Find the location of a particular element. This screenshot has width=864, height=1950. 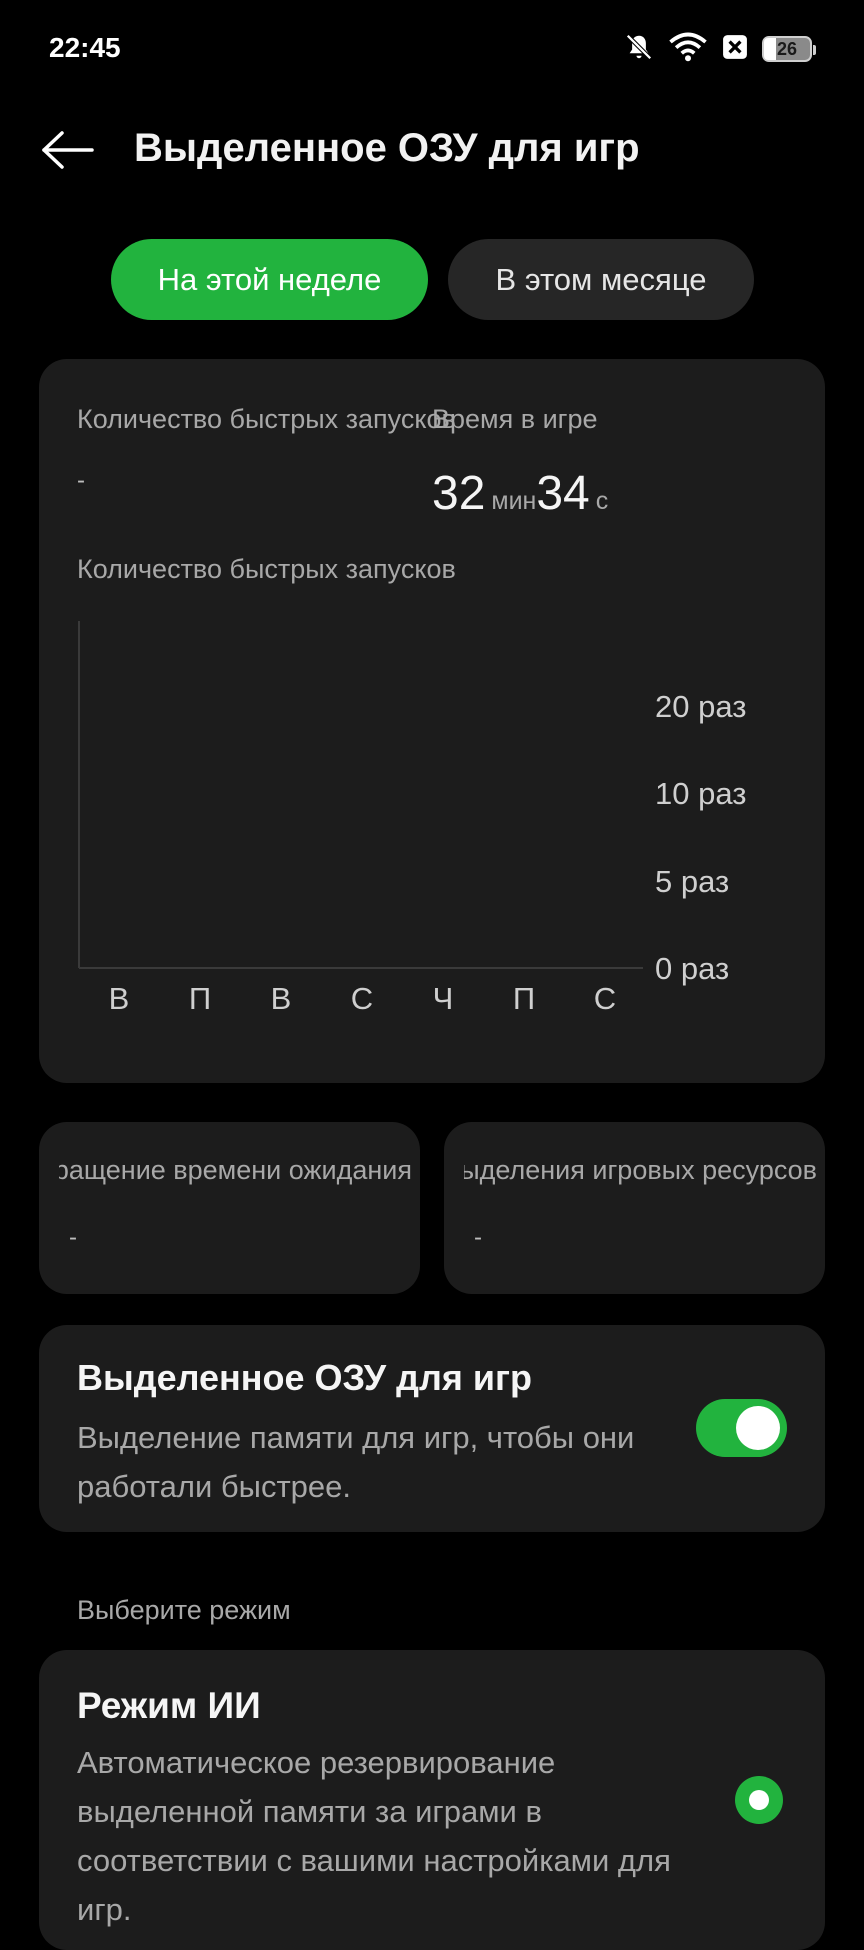

resource-allocation-value: - is located at coordinates (478, 1237).